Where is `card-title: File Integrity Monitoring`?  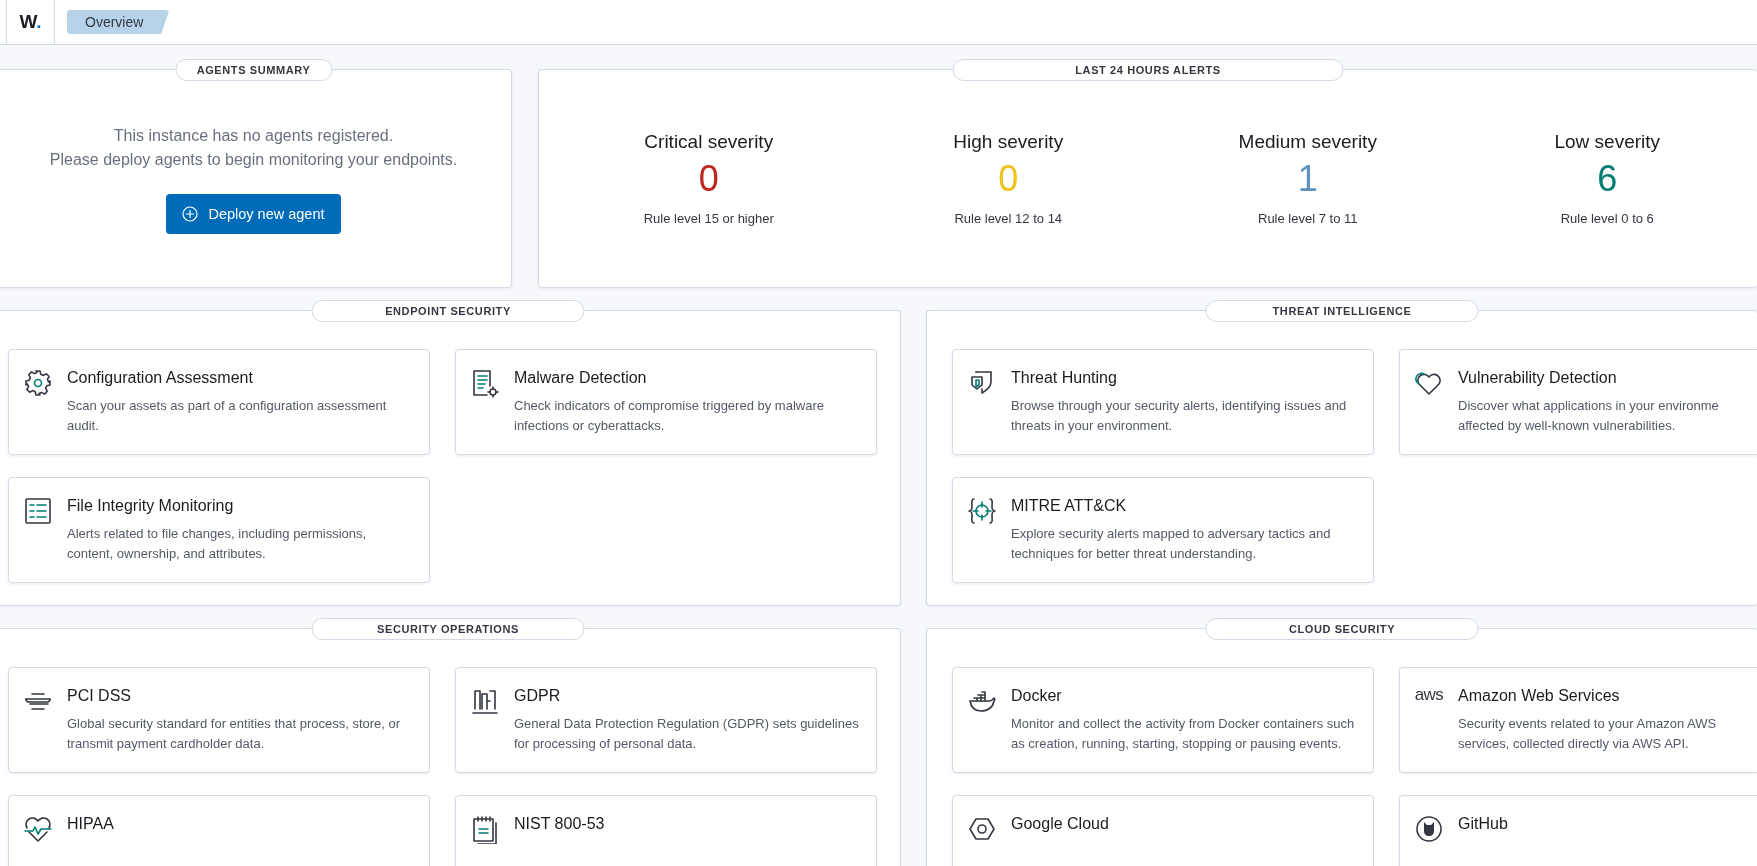
card-title: File Integrity Monitoring is located at coordinates (151, 506).